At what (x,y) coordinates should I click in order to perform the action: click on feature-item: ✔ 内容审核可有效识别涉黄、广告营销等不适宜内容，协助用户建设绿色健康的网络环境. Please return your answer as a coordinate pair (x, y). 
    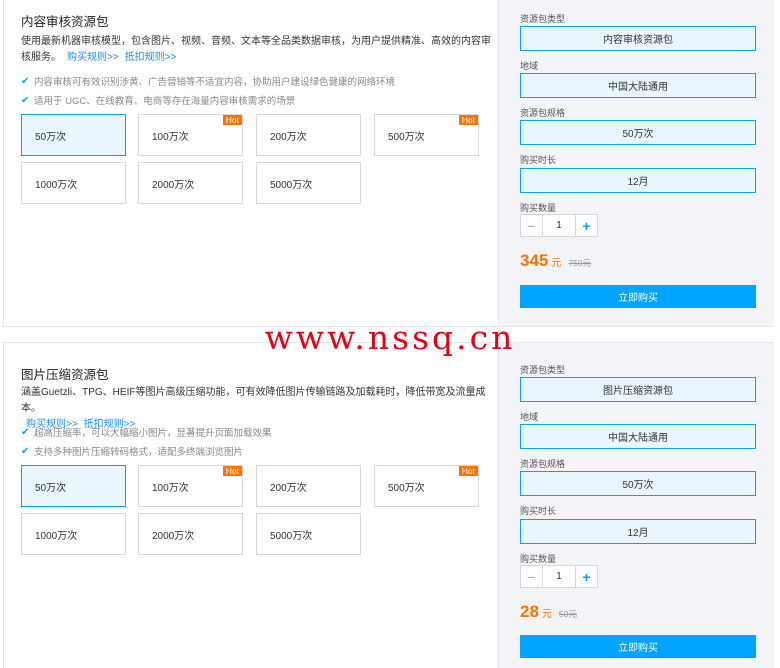
    Looking at the image, I should click on (208, 81).